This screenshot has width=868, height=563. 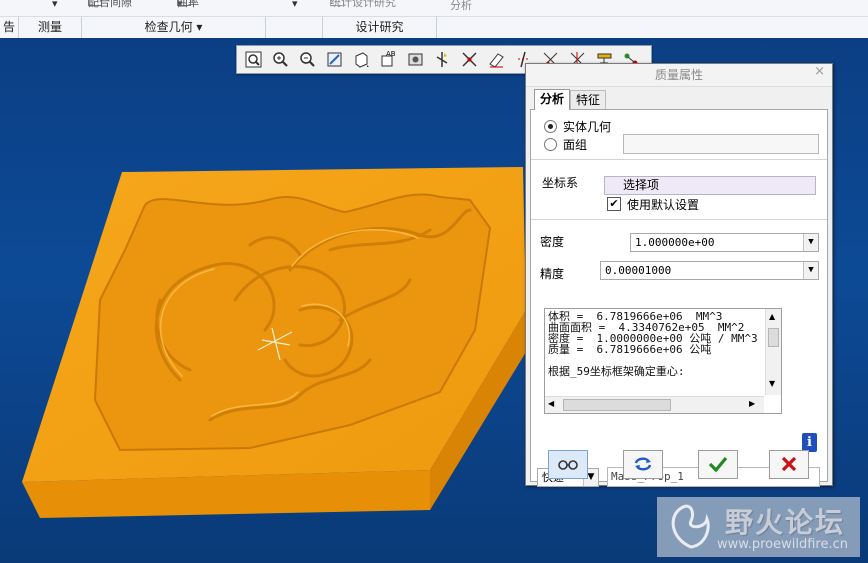 I want to click on group-label: 告, so click(x=9, y=27).